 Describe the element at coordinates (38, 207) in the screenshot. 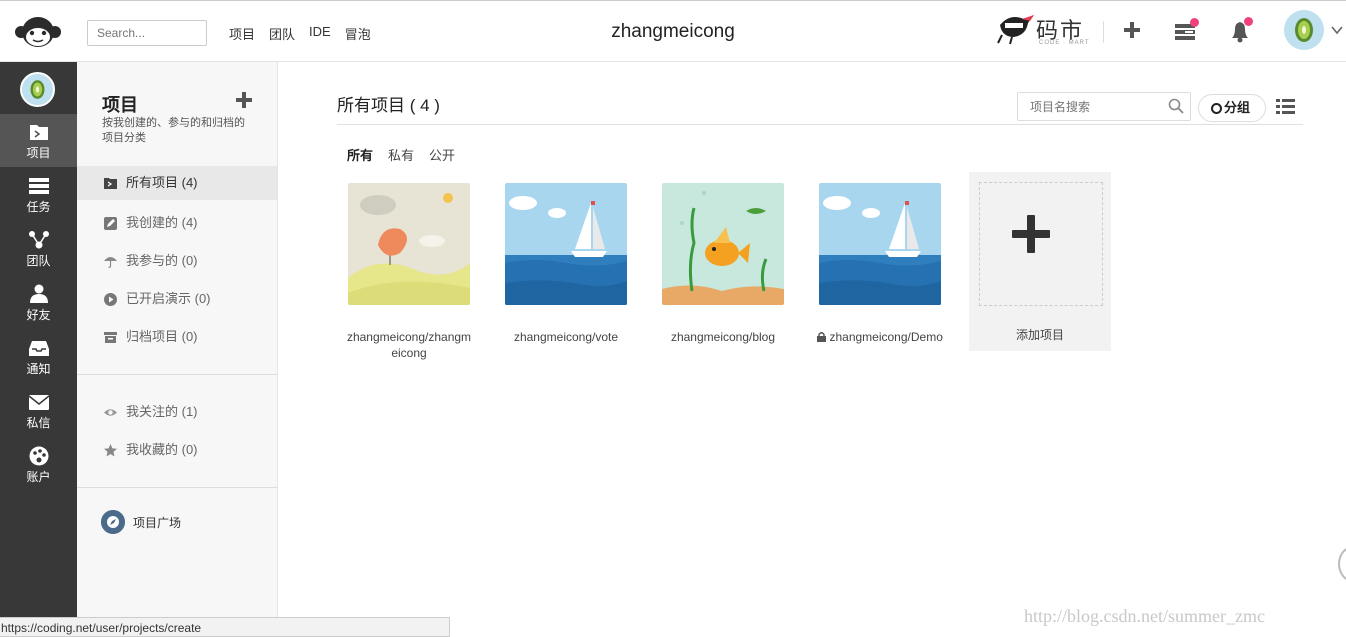

I see `rail-item-label: 任务` at that location.